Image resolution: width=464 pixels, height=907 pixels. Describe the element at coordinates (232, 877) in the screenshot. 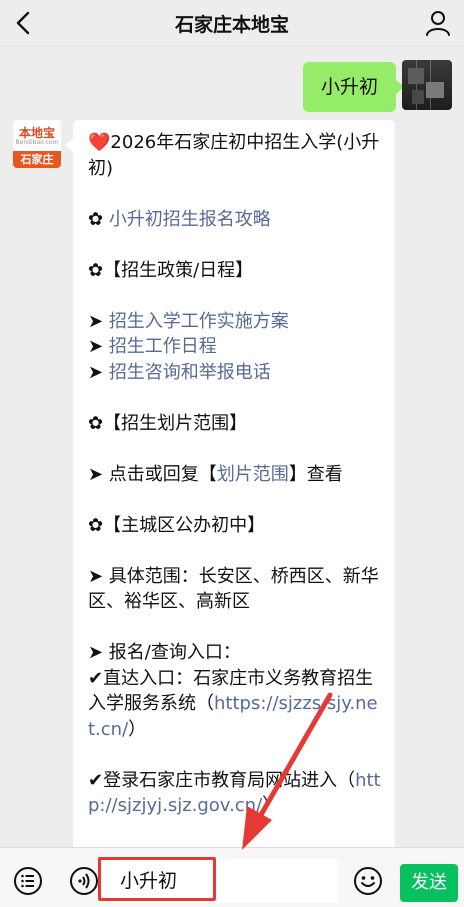

I see `input-bar: 小升初 发送` at that location.